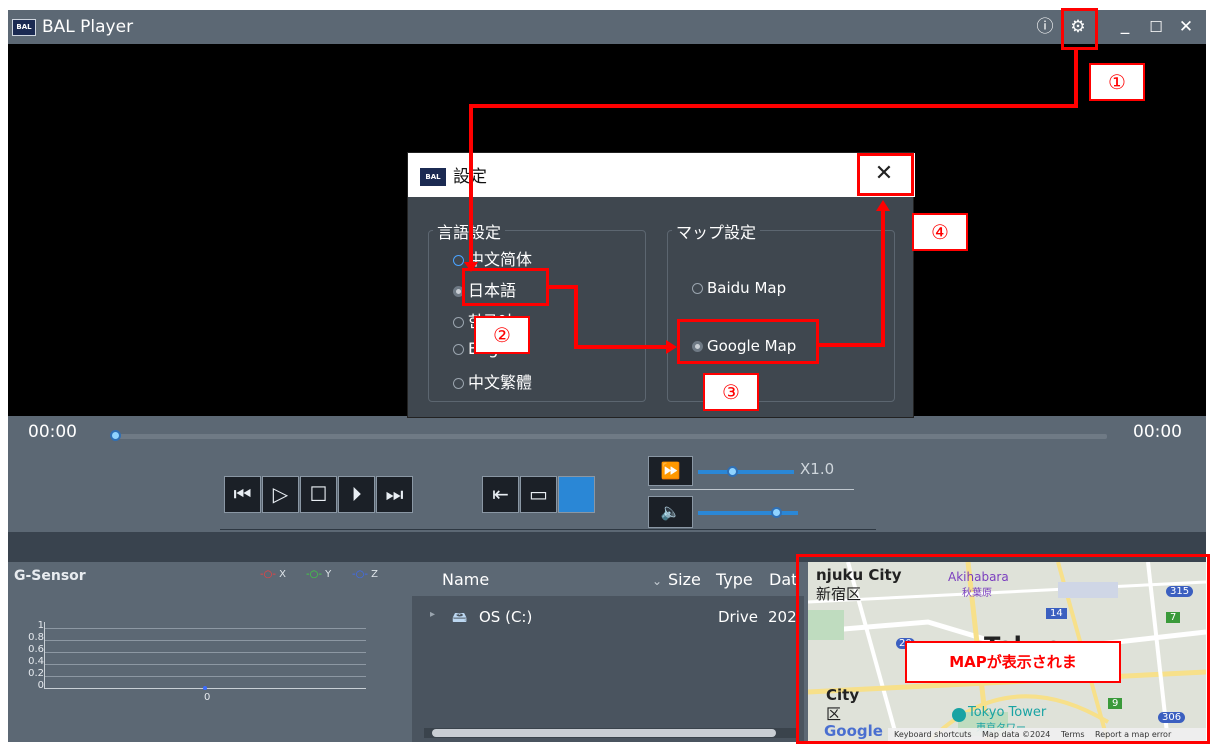  Describe the element at coordinates (36, 637) in the screenshot. I see `y-tick: 0.8` at that location.